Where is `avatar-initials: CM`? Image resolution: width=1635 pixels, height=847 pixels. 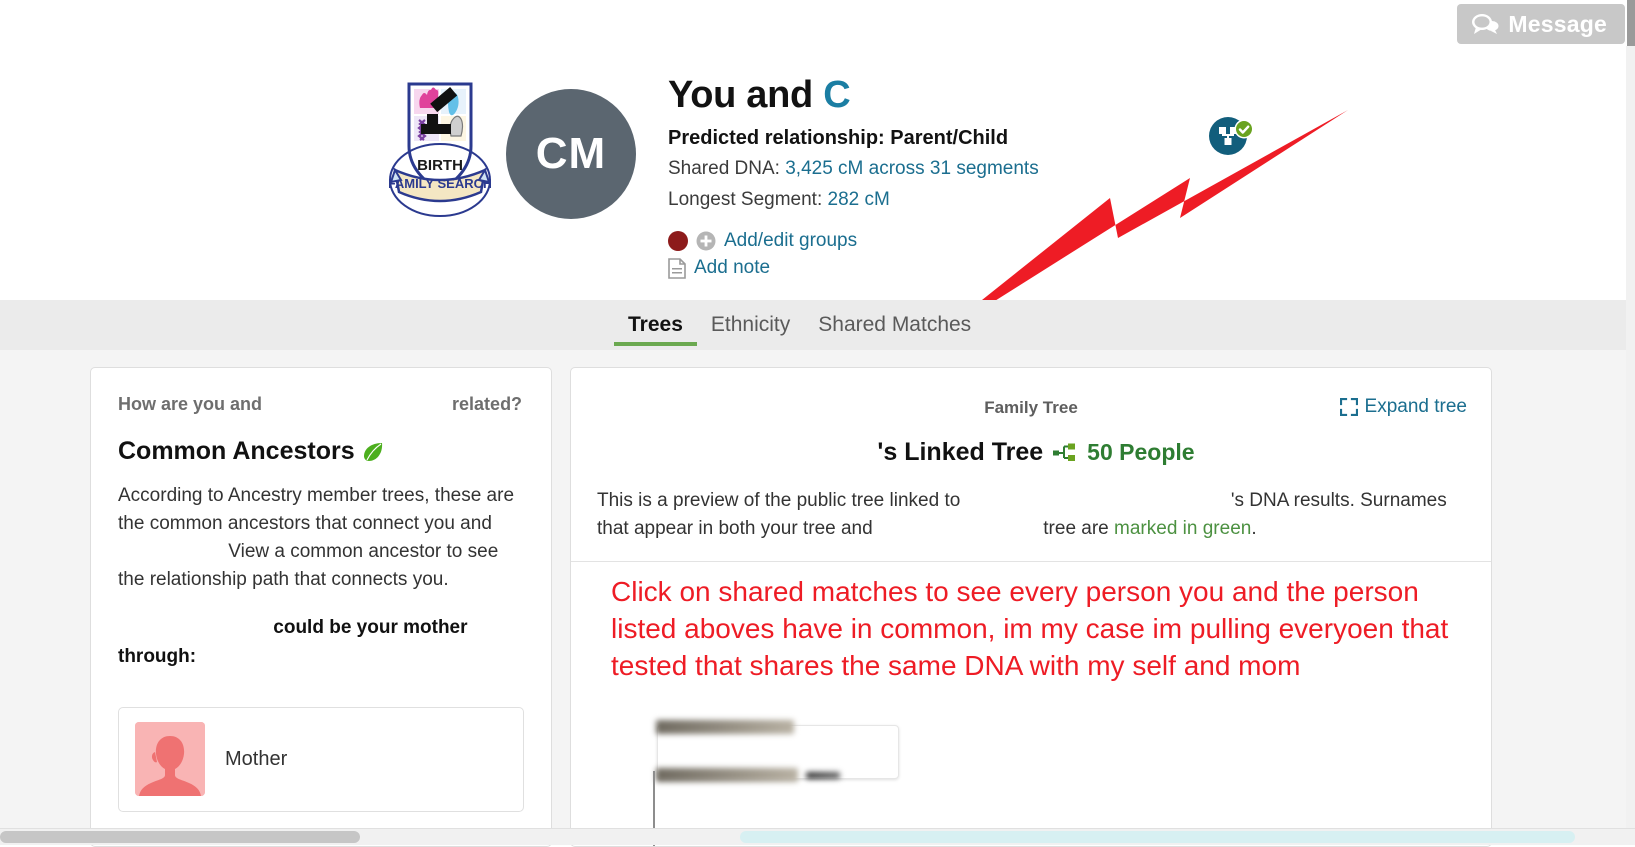 avatar-initials: CM is located at coordinates (571, 153).